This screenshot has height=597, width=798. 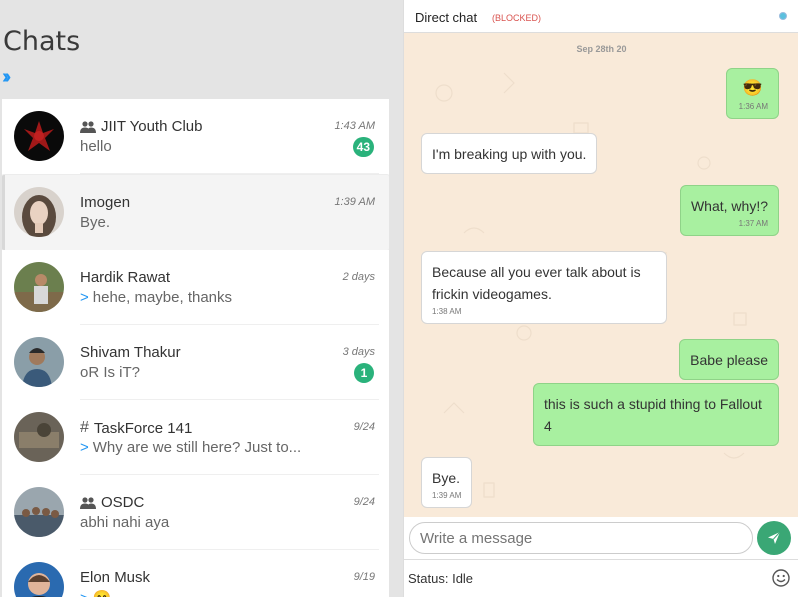 What do you see at coordinates (509, 153) in the screenshot?
I see `message-bubble-theirs: I'm breaking up with you.` at bounding box center [509, 153].